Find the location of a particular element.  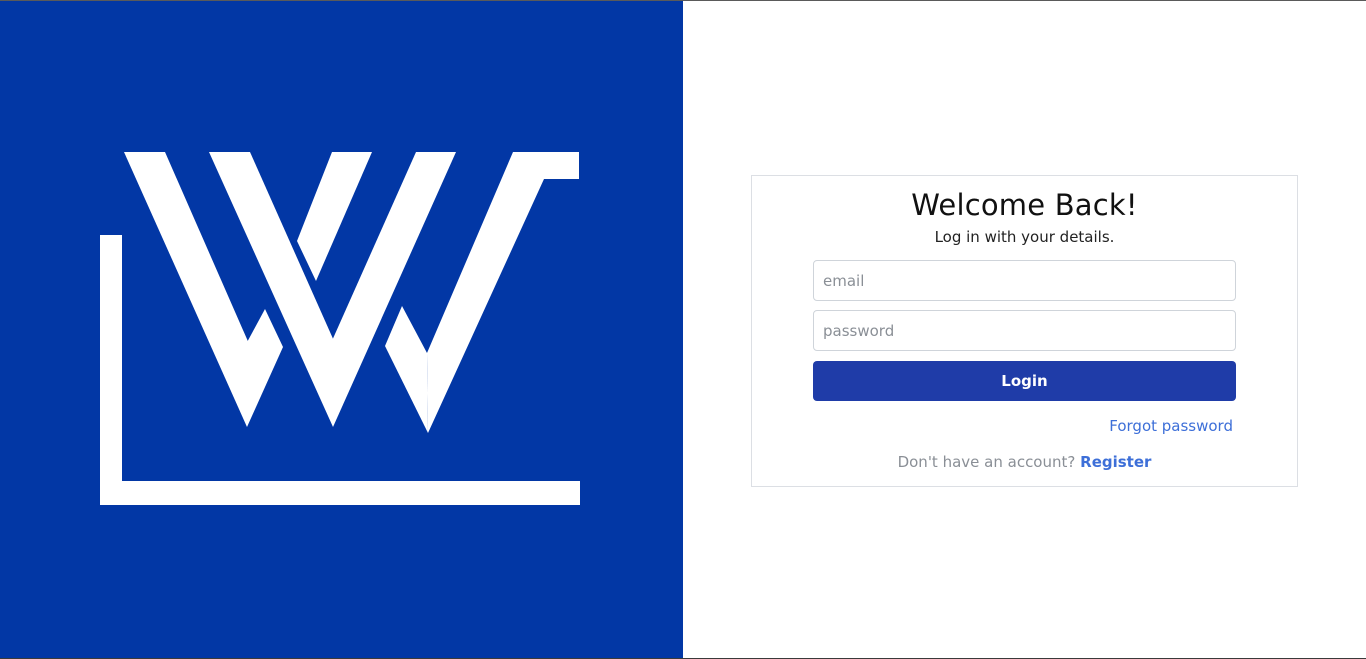

register-row: Don't have an account? Register is located at coordinates (1024, 462).